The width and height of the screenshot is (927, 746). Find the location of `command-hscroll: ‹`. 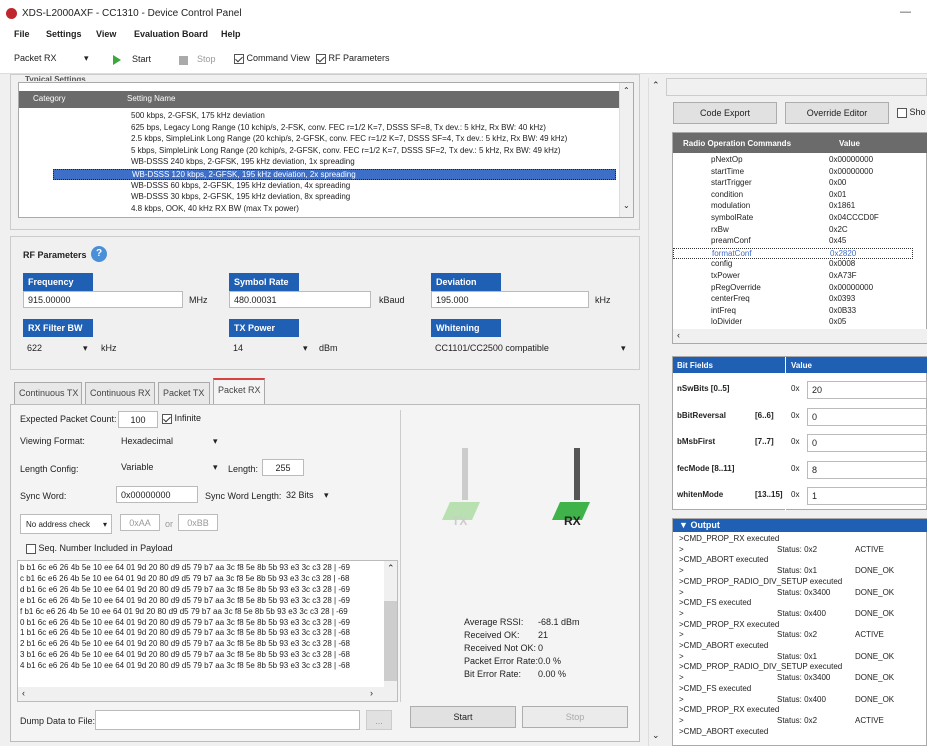

command-hscroll: ‹ is located at coordinates (800, 336).